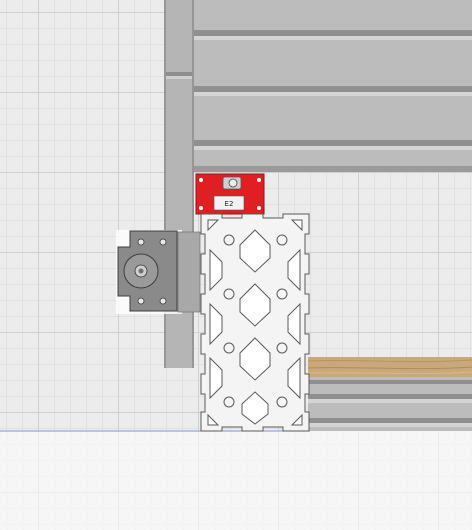 Image resolution: width=472 pixels, height=530 pixels. What do you see at coordinates (158, 272) in the screenshot?
I see `stepper-motor-mount-plate` at bounding box center [158, 272].